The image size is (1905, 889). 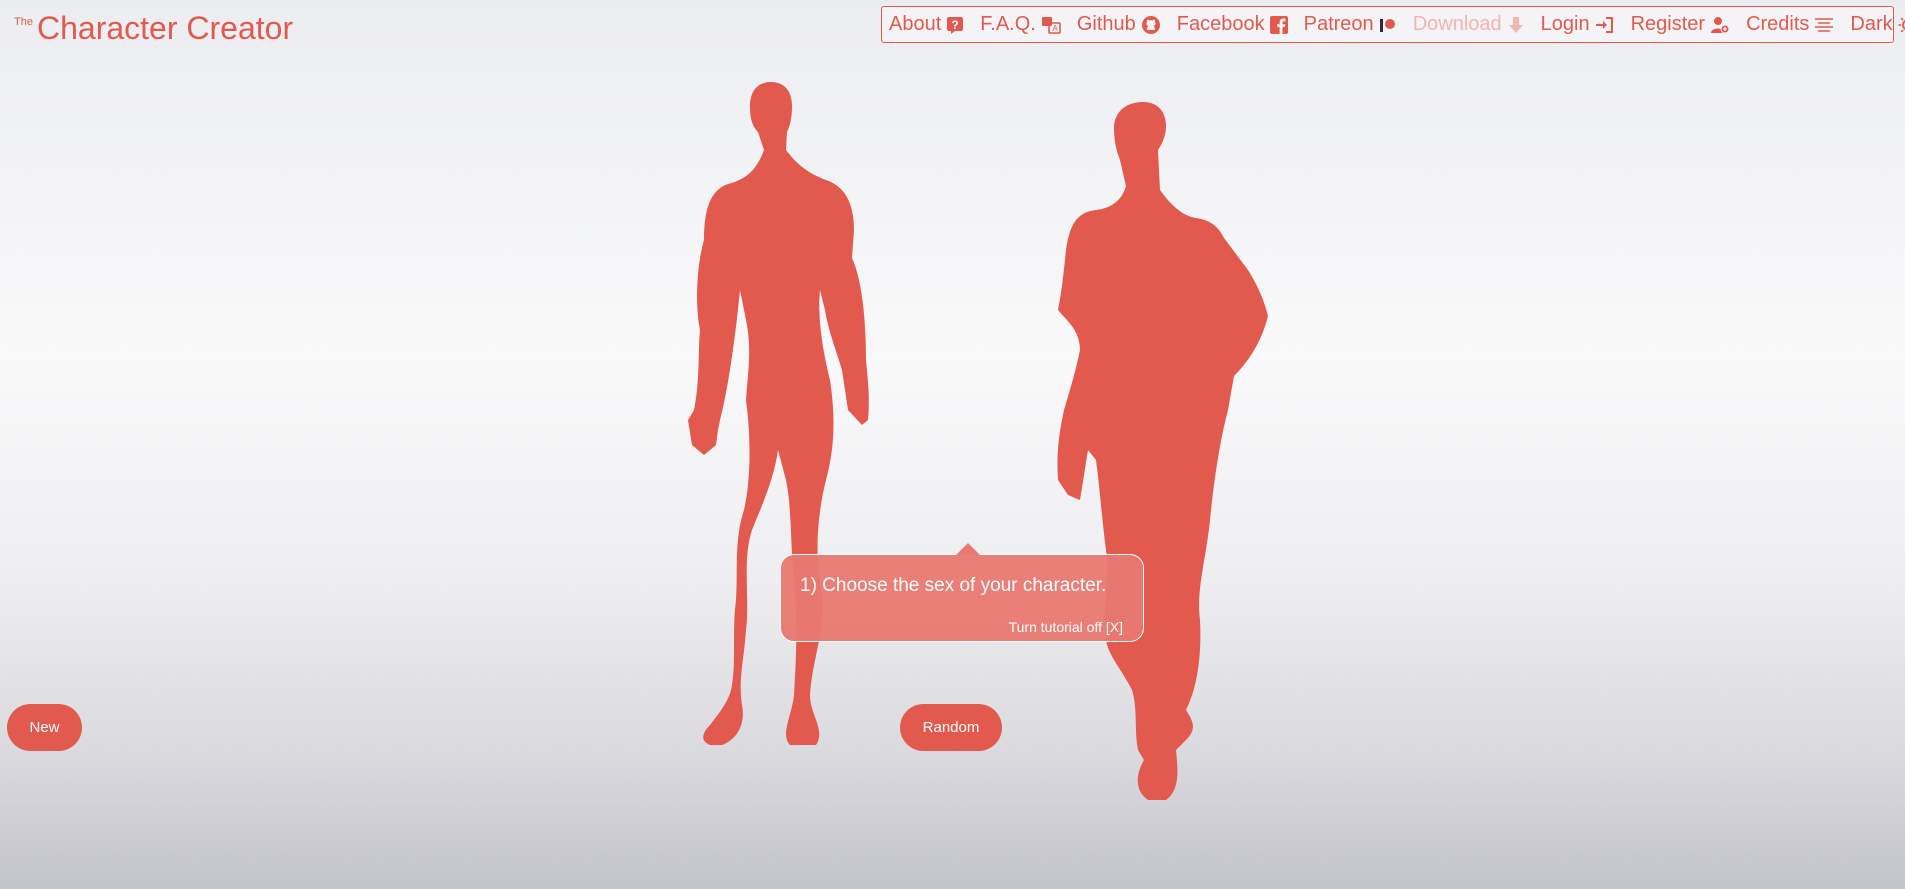 I want to click on menu-download-label: Download, so click(x=1457, y=24).